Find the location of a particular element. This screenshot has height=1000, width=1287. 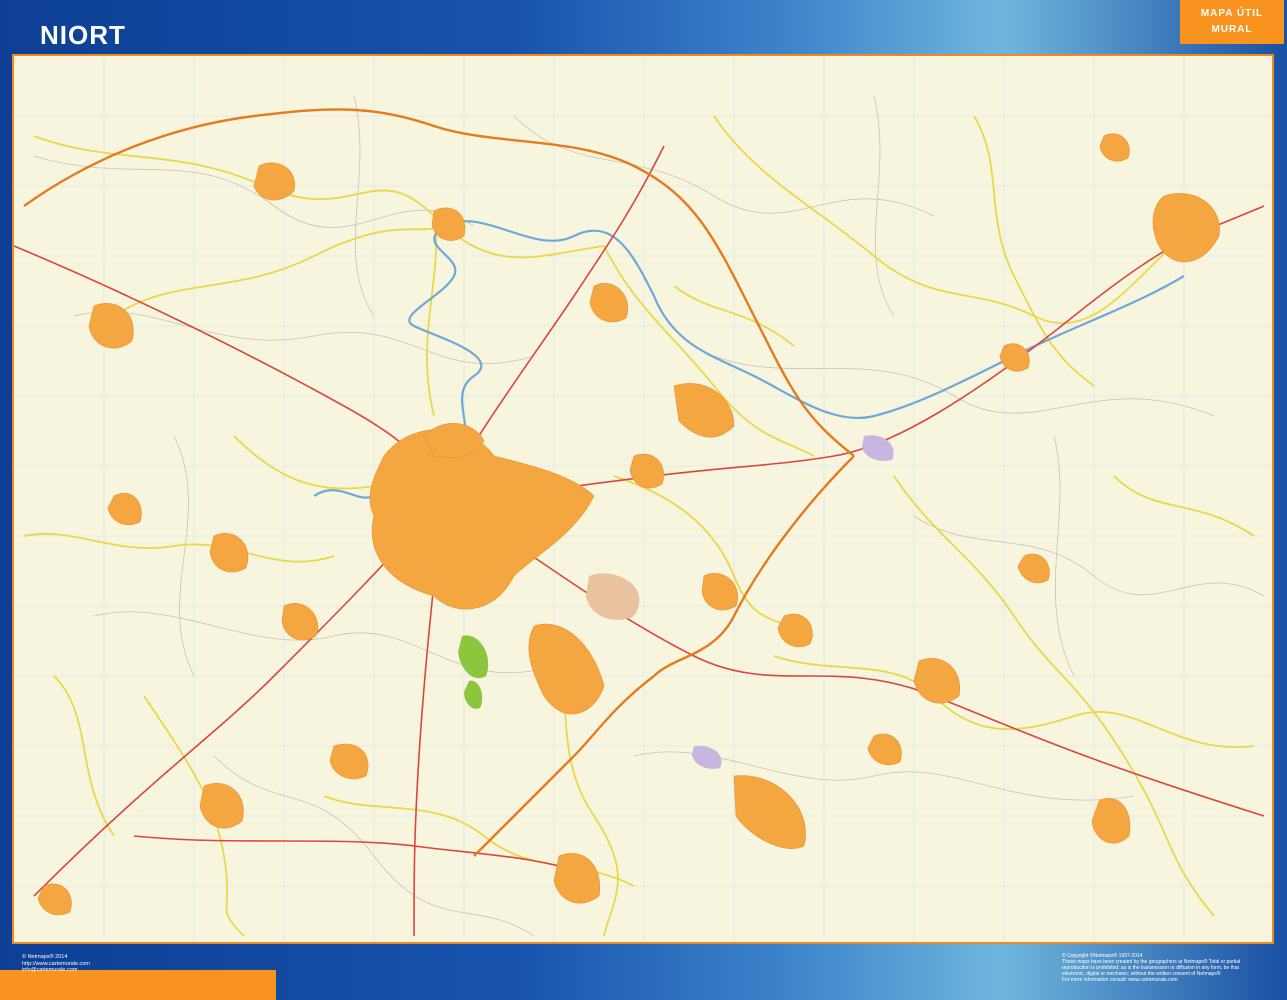

map-title: NIORT is located at coordinates (83, 35).